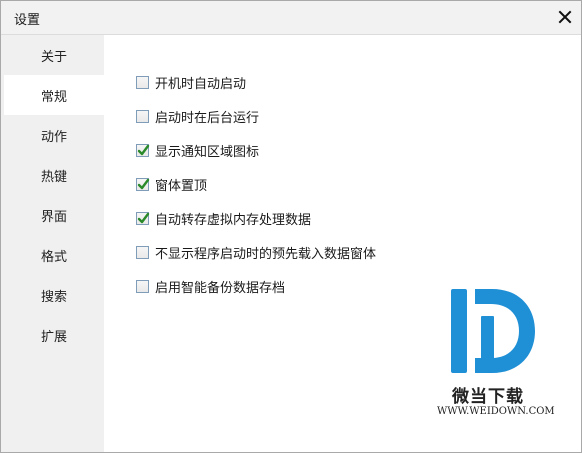 The width and height of the screenshot is (582, 453). I want to click on sidebar-item-format: 格式, so click(54, 255).